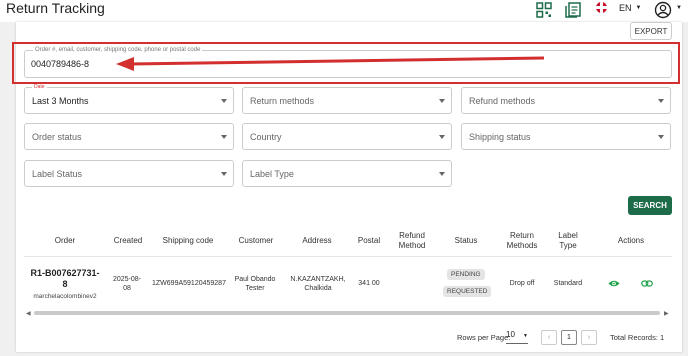  What do you see at coordinates (522, 283) in the screenshot?
I see `return-method: Drop off` at bounding box center [522, 283].